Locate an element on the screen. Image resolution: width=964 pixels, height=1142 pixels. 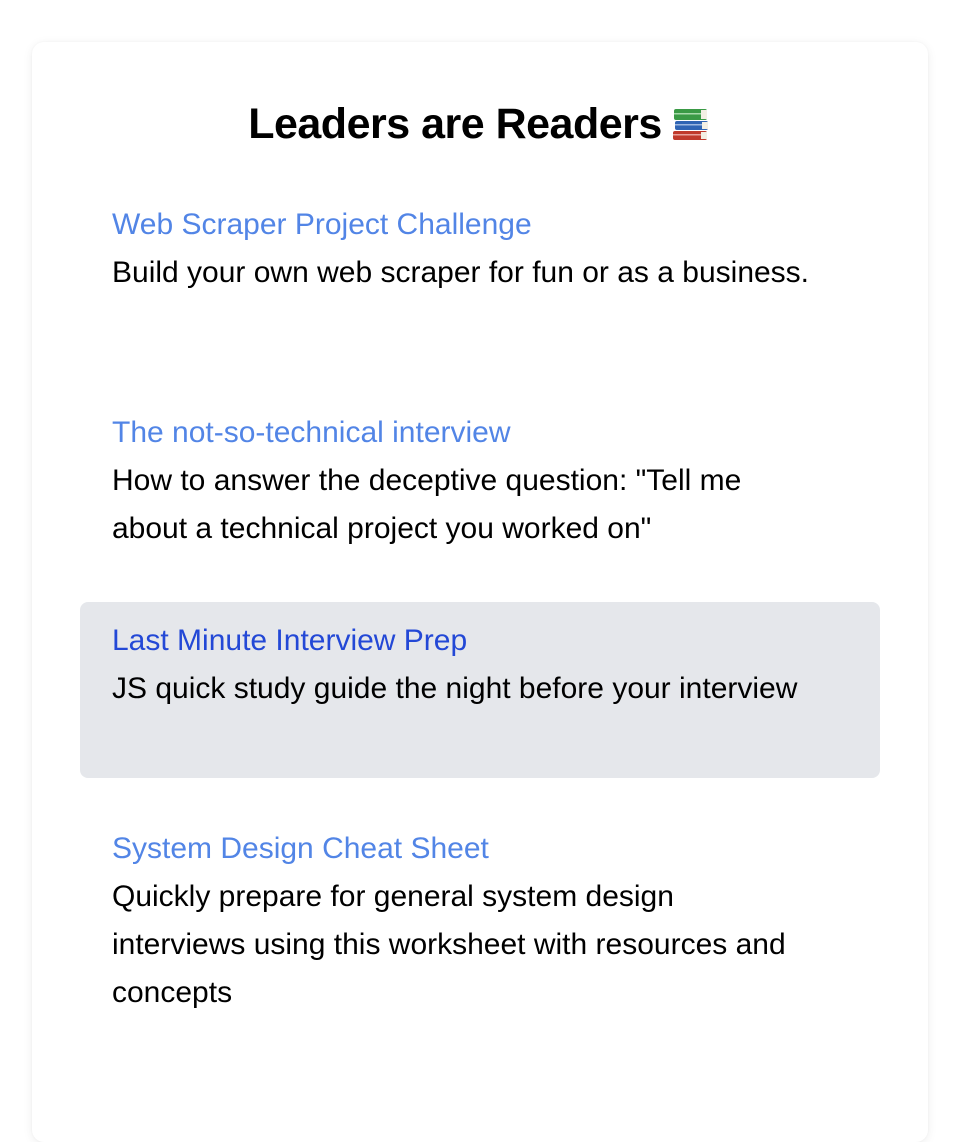
page-title: Leaders are Readers is located at coordinates (480, 124).